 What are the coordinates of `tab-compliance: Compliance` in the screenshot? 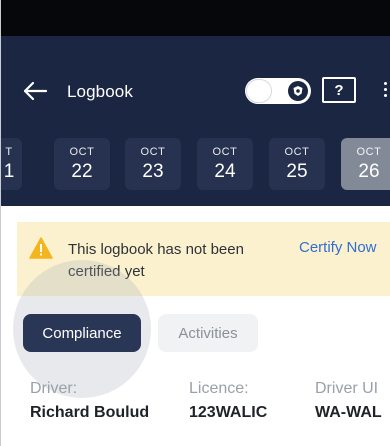 It's located at (82, 333).